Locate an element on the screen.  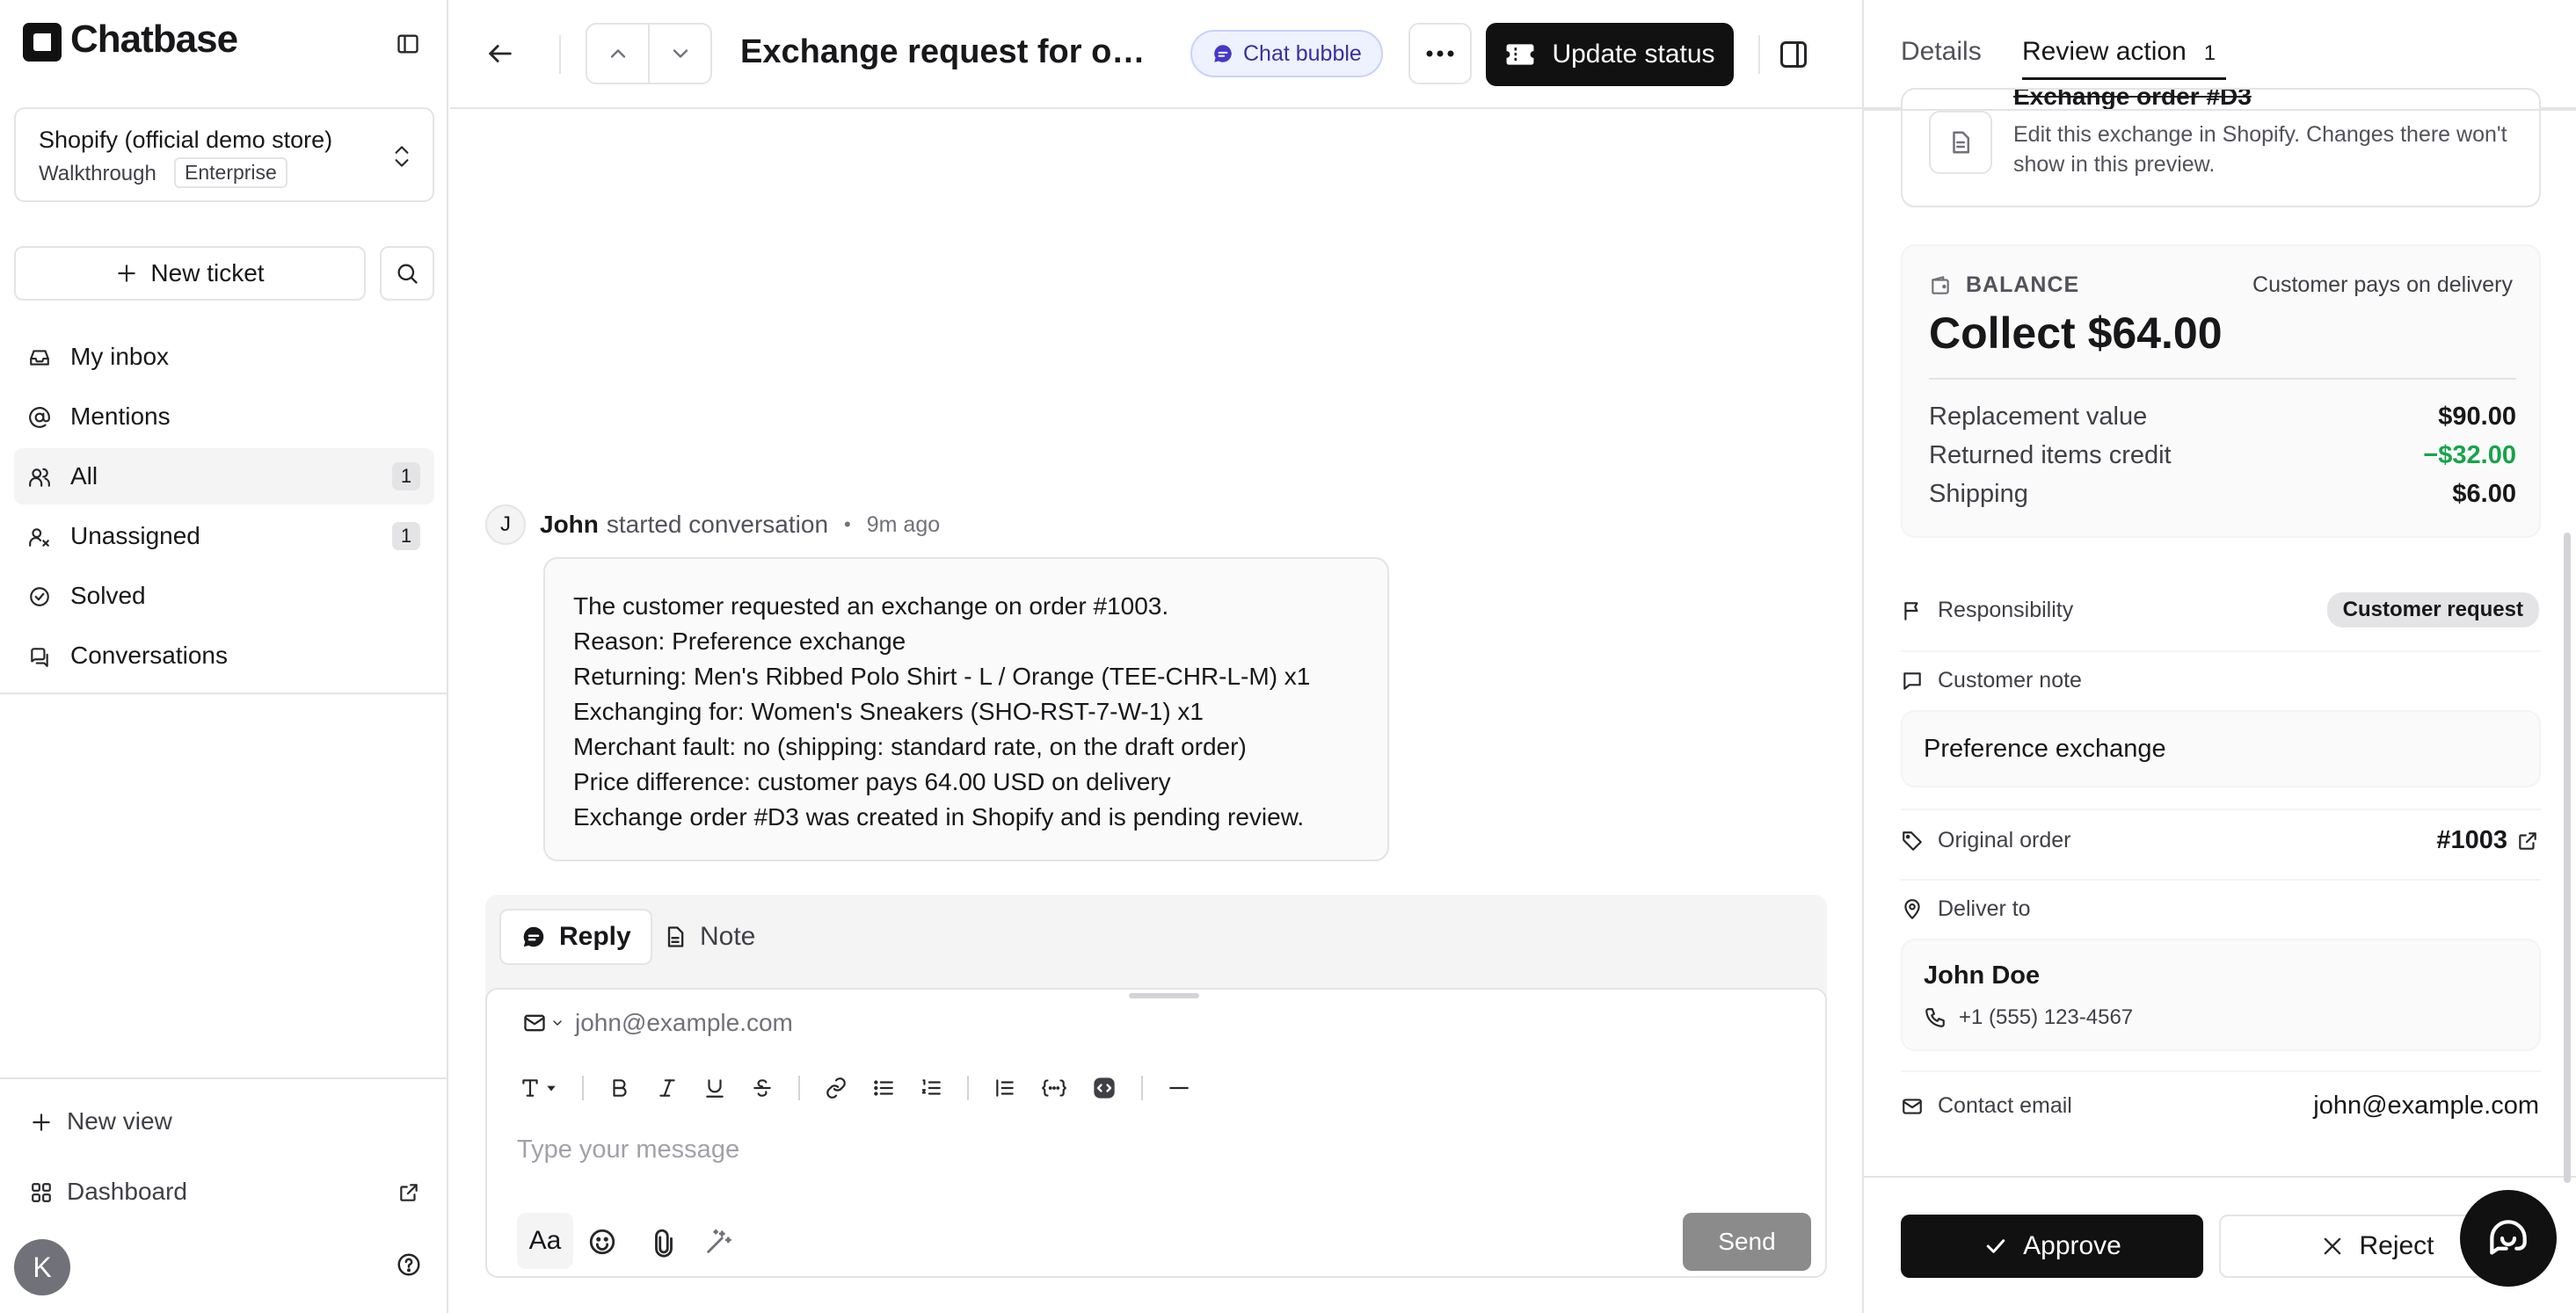
help-circle-icon is located at coordinates (409, 1264).